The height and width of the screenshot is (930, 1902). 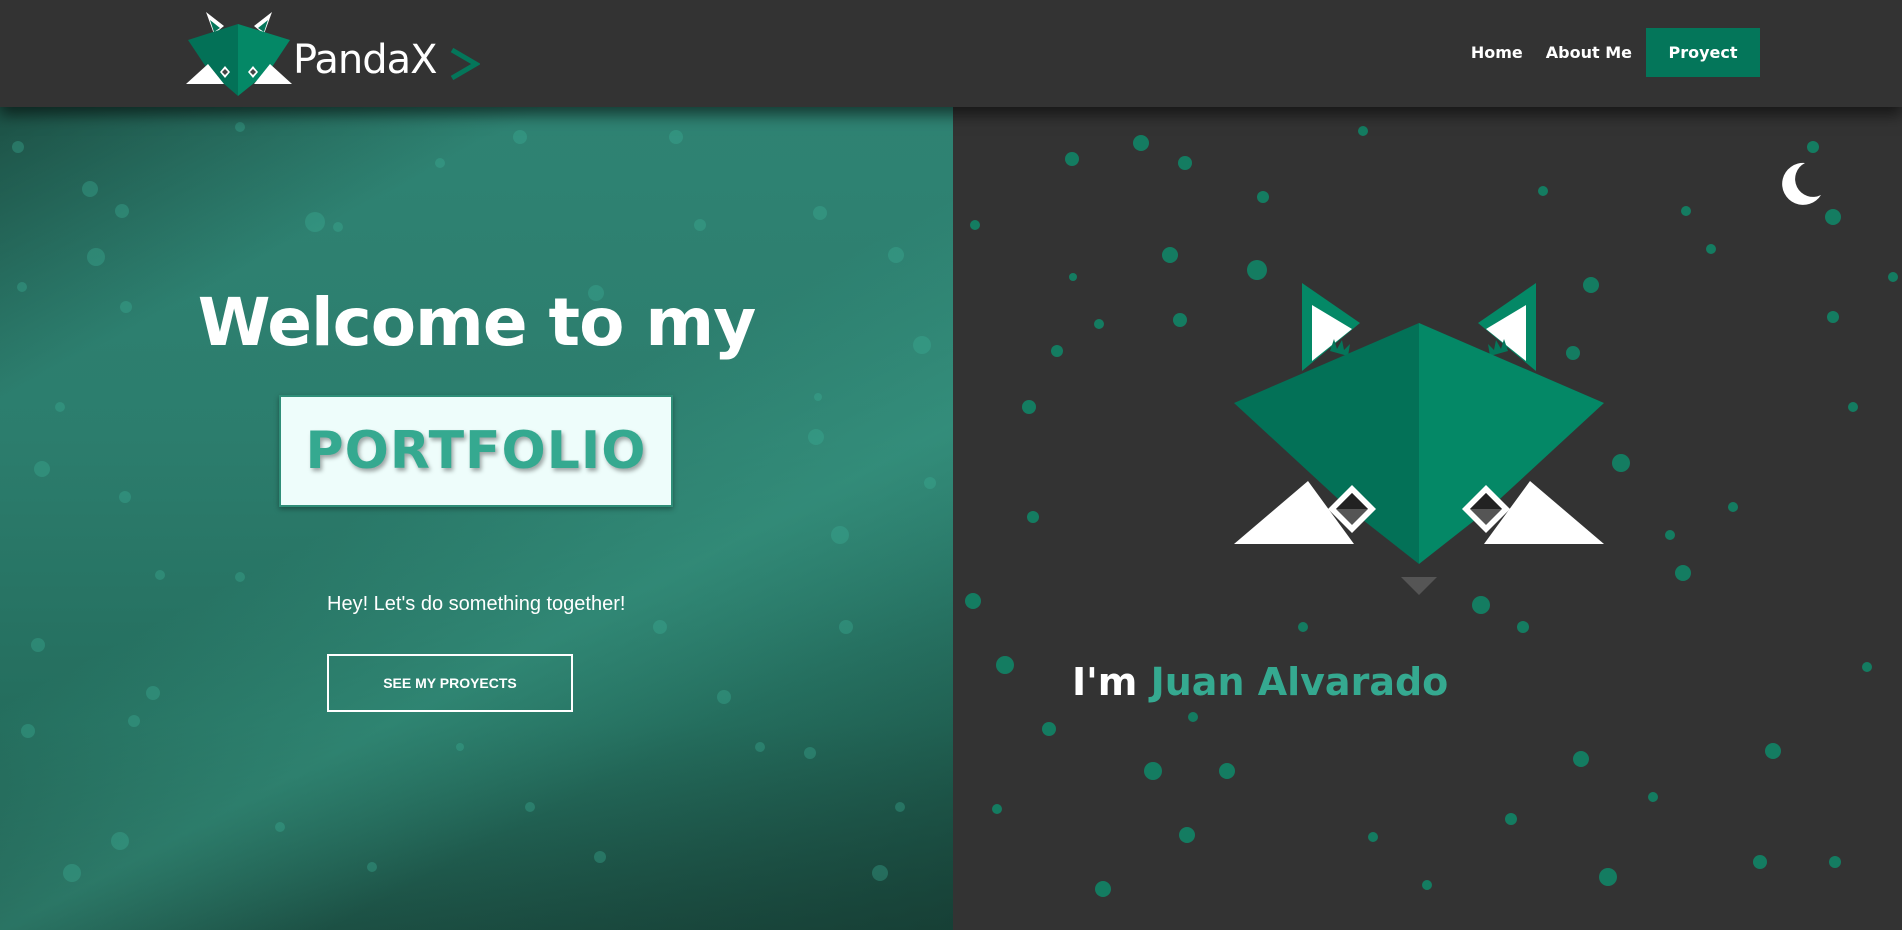 What do you see at coordinates (1419, 439) in the screenshot?
I see `fox-mascot-illustration` at bounding box center [1419, 439].